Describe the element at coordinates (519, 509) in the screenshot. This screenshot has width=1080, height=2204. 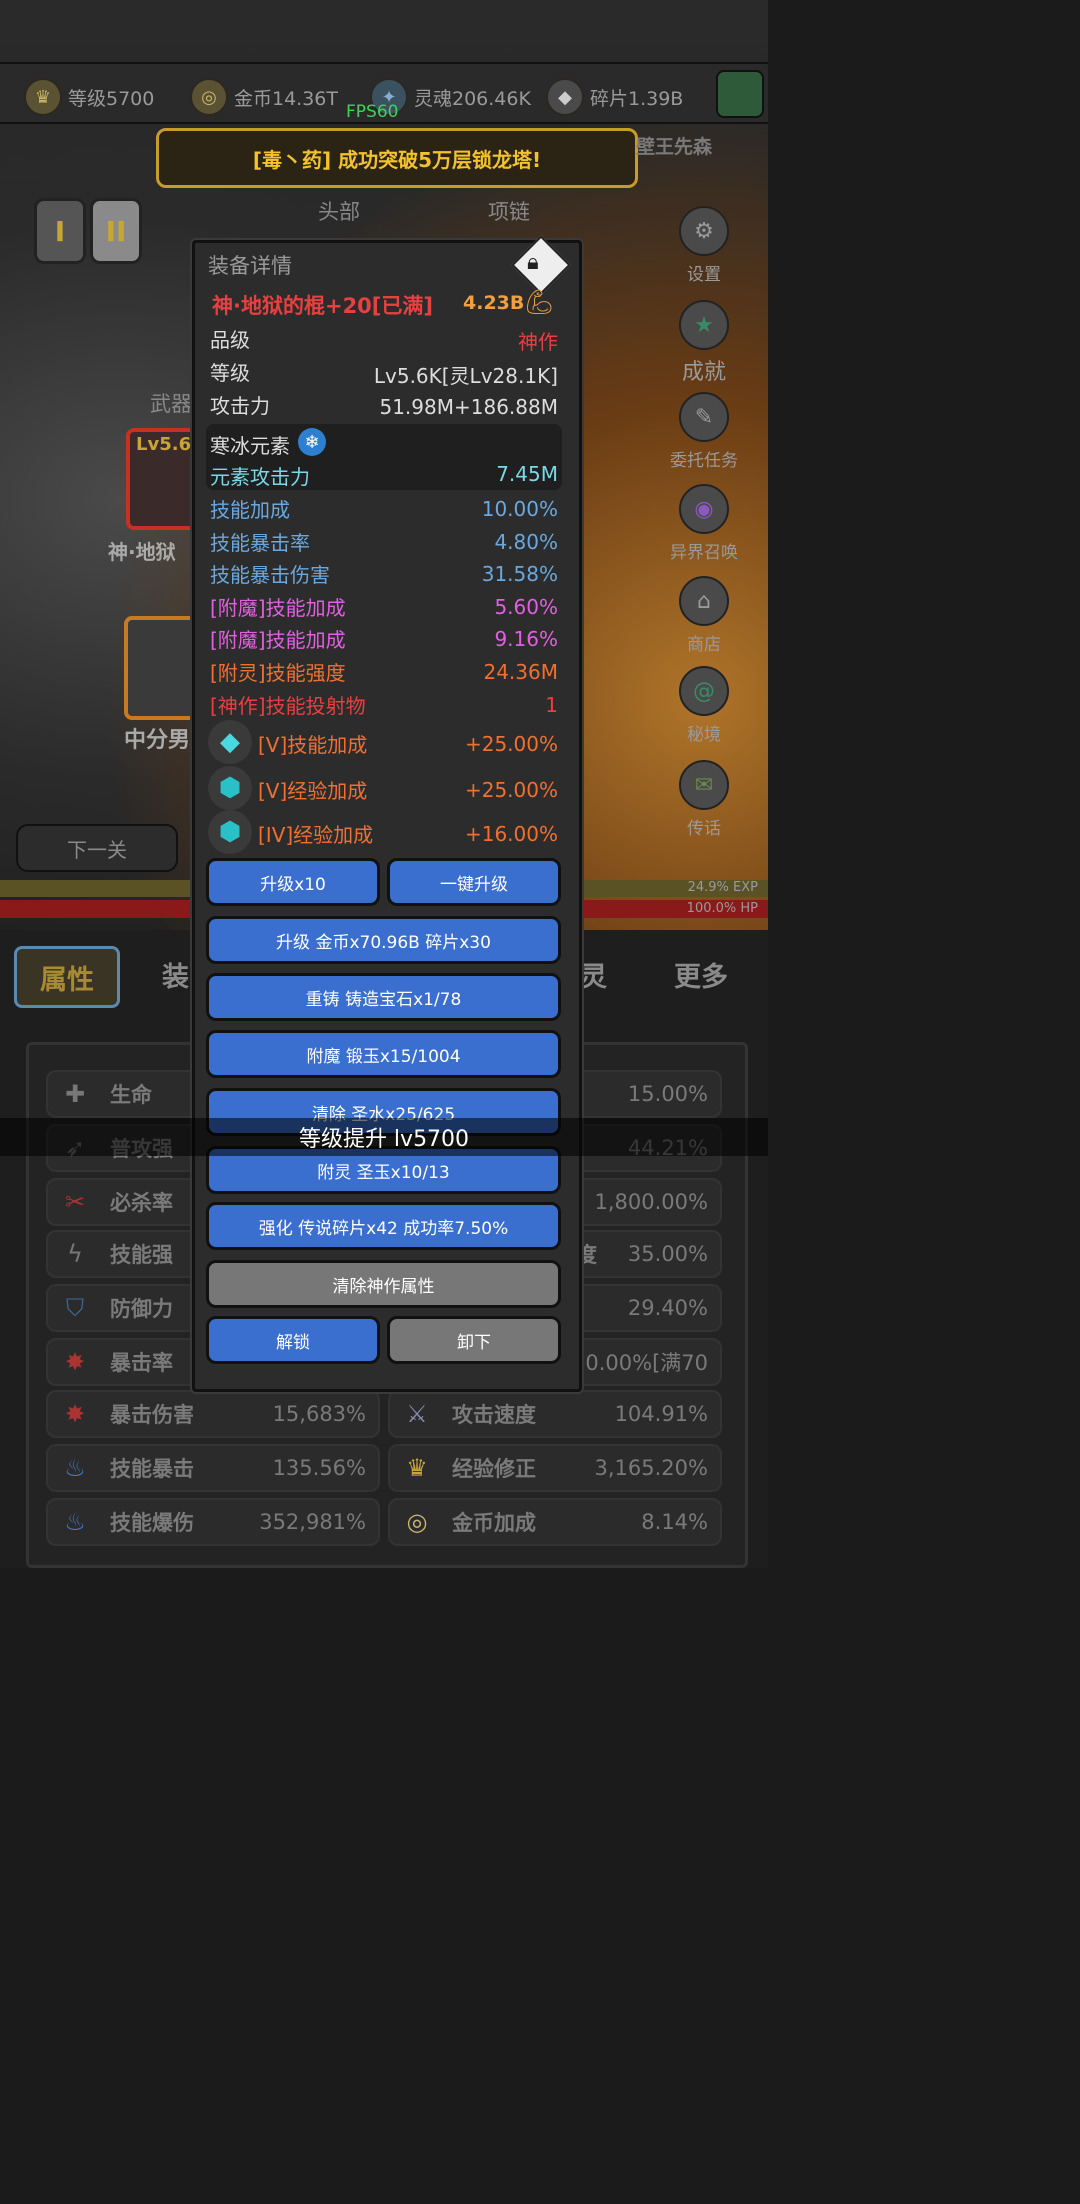
I see `stat-skill-bonus-value: 10.00%` at that location.